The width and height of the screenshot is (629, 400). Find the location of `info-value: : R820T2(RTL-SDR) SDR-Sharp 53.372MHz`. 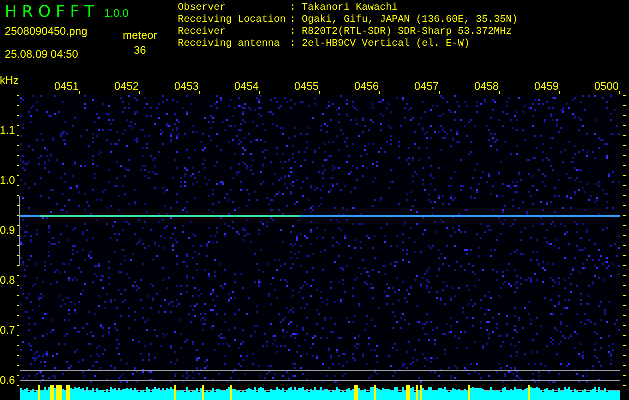

info-value: : R820T2(RTL-SDR) SDR-Sharp 53.372MHz is located at coordinates (401, 32).